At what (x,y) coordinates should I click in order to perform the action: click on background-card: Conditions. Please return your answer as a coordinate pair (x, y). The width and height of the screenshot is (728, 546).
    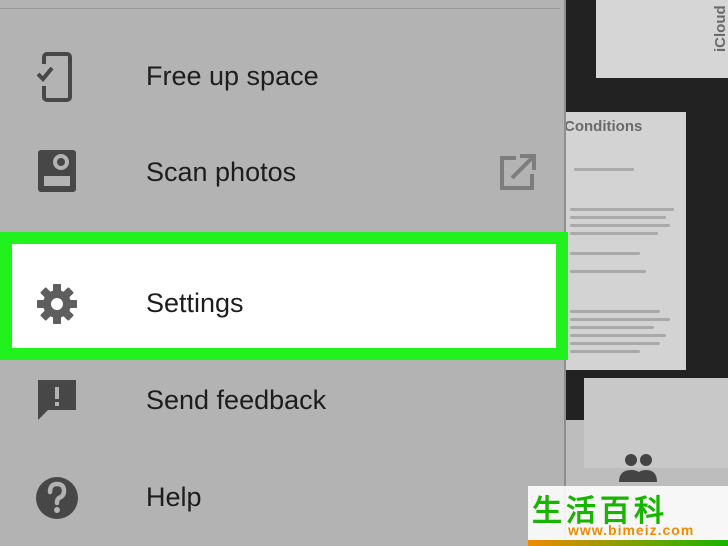
    Looking at the image, I should click on (626, 241).